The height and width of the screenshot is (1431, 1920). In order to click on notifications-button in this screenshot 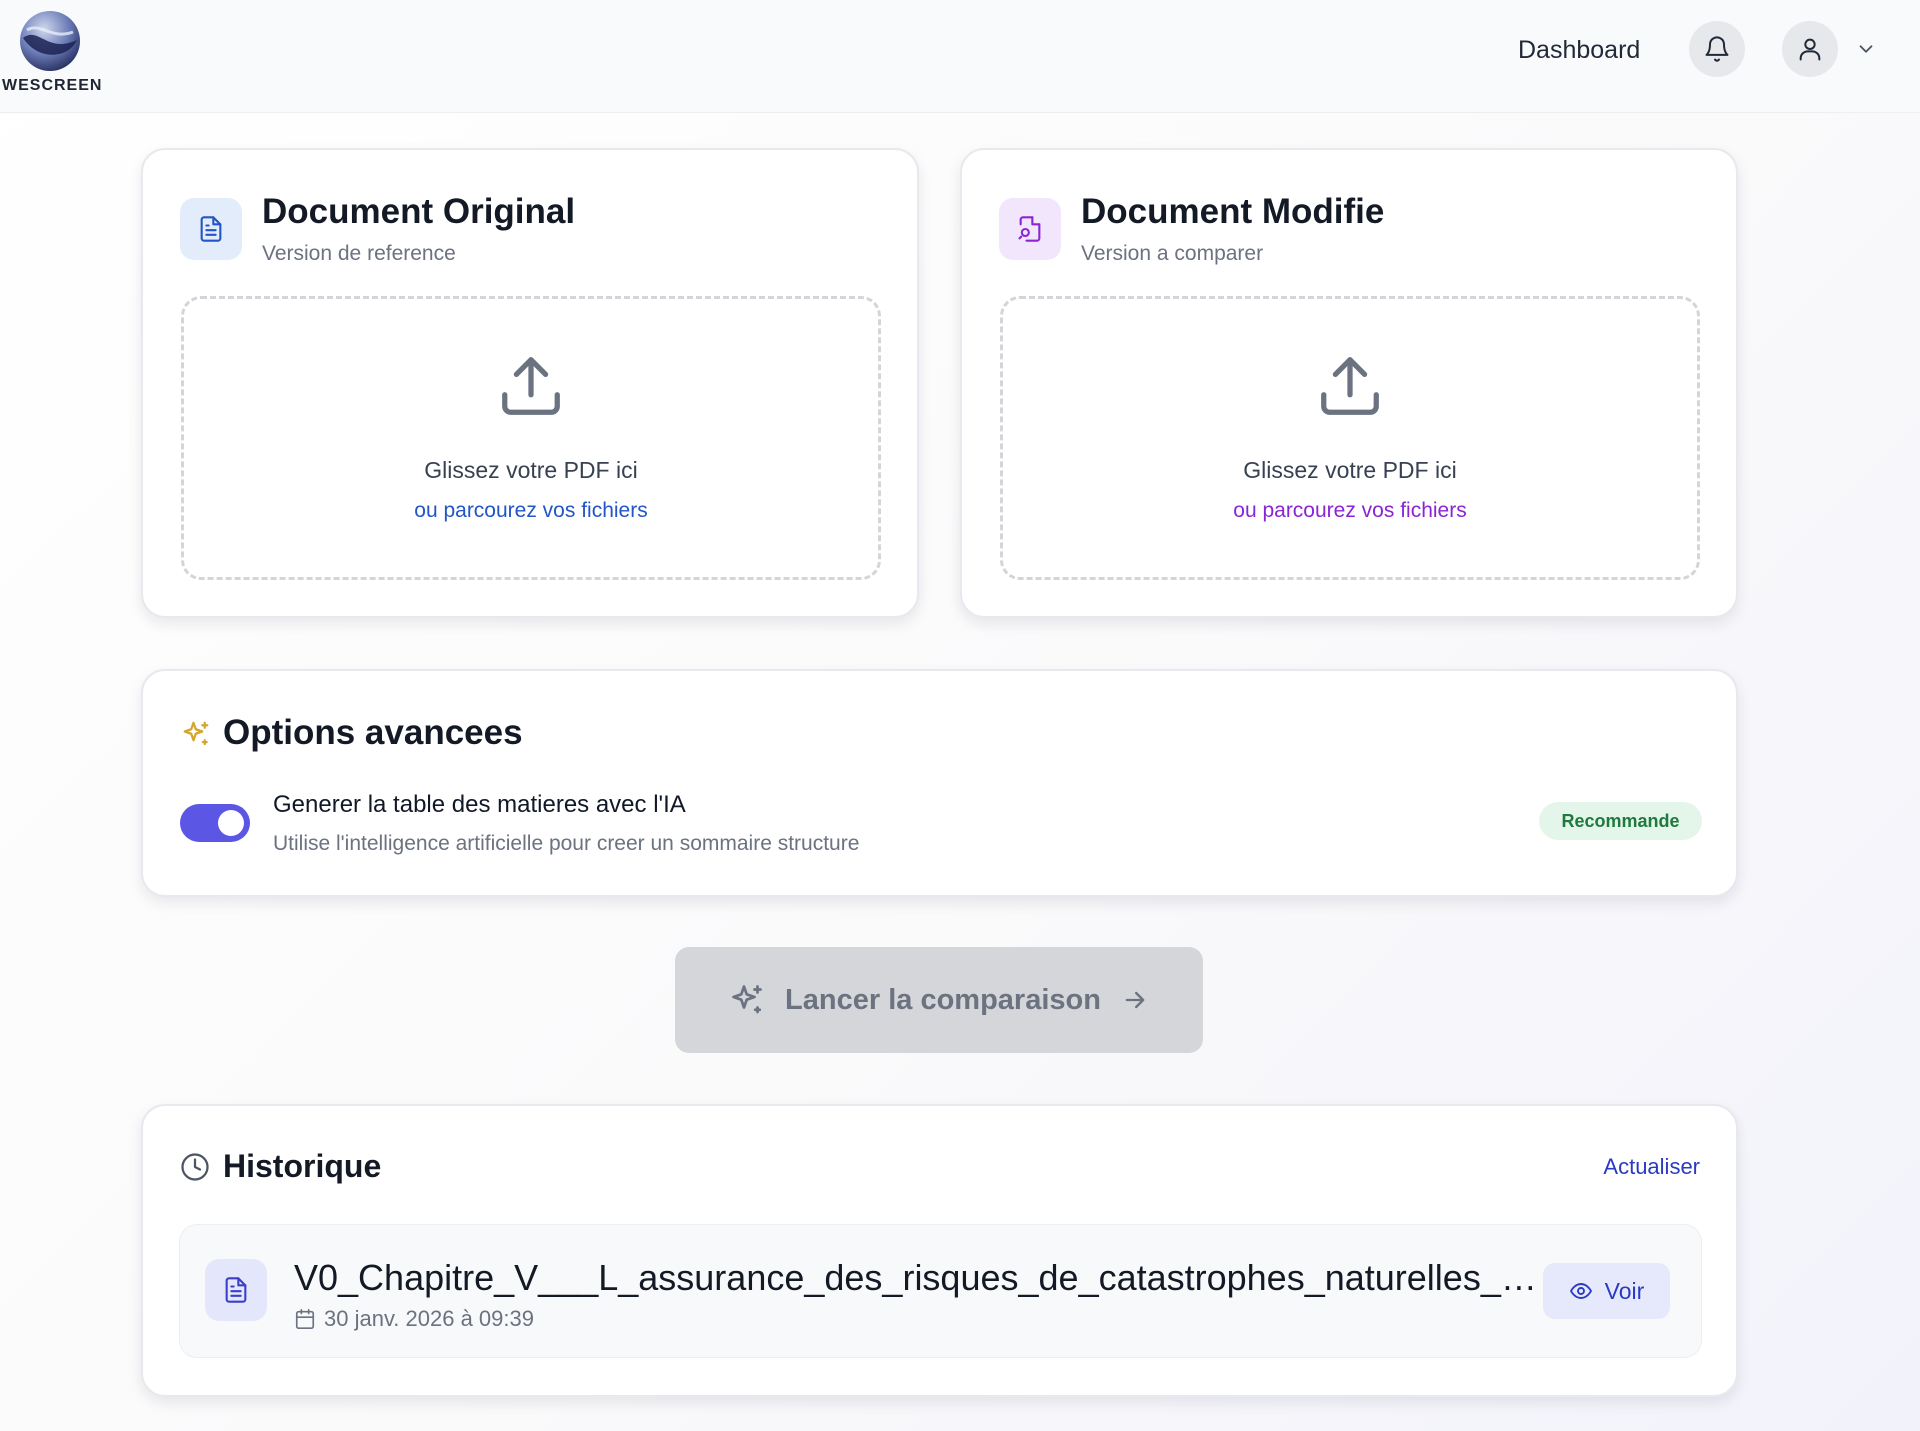, I will do `click(1717, 49)`.